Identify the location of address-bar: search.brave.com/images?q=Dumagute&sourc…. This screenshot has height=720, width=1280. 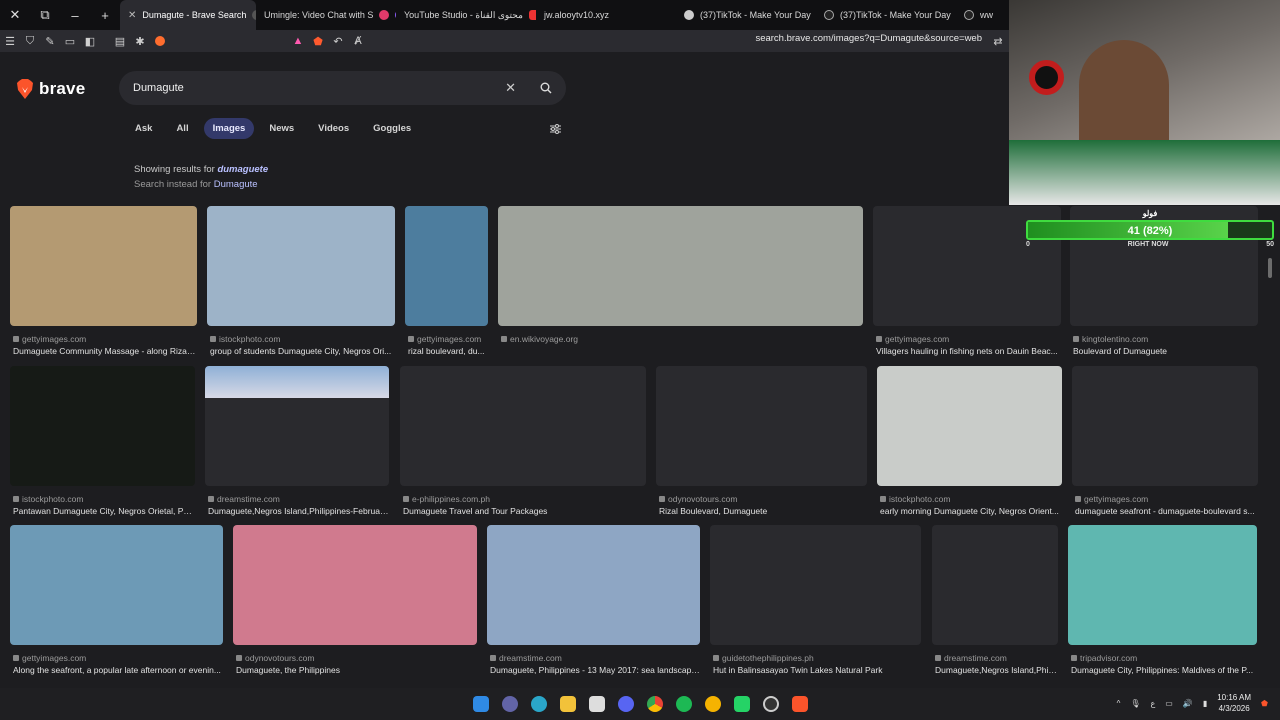
(868, 38).